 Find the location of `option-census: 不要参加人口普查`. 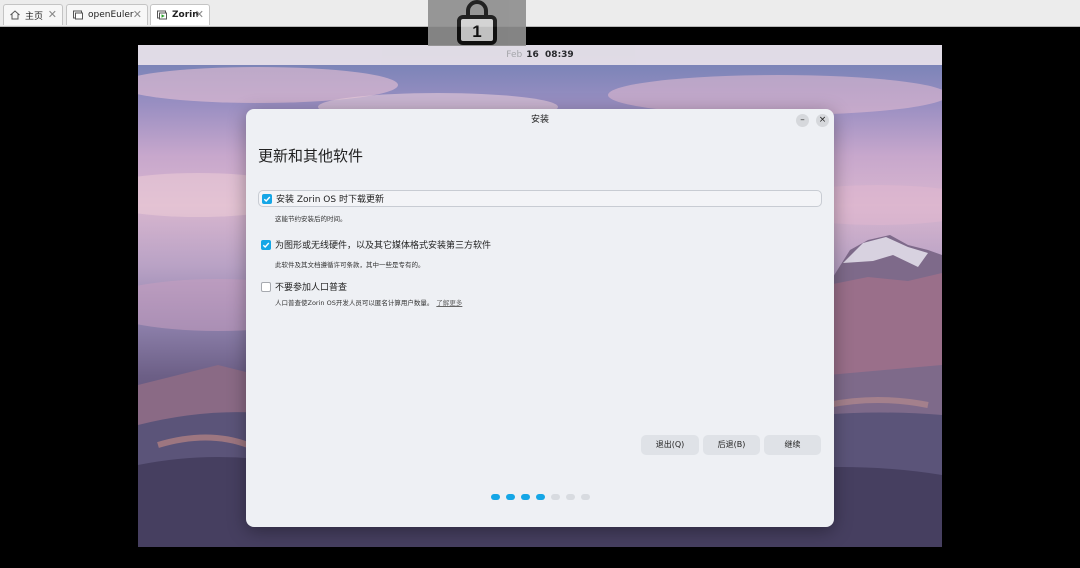

option-census: 不要参加人口普查 is located at coordinates (302, 286).